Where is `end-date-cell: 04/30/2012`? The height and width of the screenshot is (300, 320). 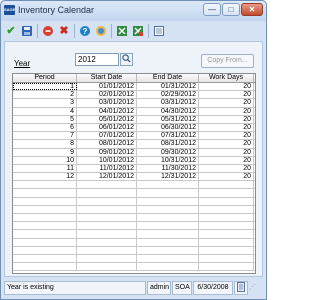
end-date-cell: 04/30/2012 is located at coordinates (168, 111).